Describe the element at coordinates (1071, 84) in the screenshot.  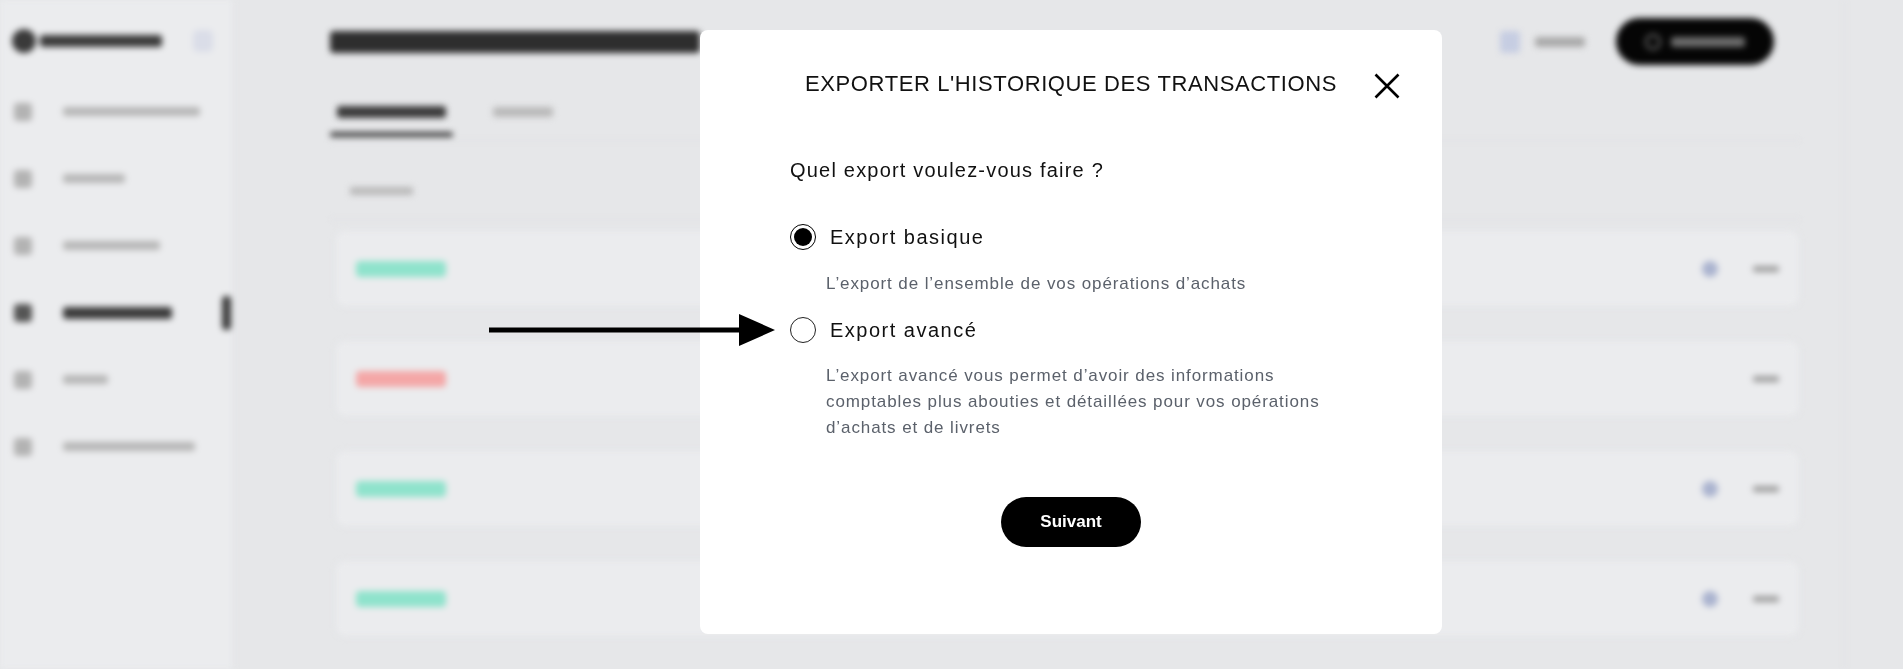
I see `dialog-title: EXPORTER L'HISTORIQUE DES TRANSACTIONS` at that location.